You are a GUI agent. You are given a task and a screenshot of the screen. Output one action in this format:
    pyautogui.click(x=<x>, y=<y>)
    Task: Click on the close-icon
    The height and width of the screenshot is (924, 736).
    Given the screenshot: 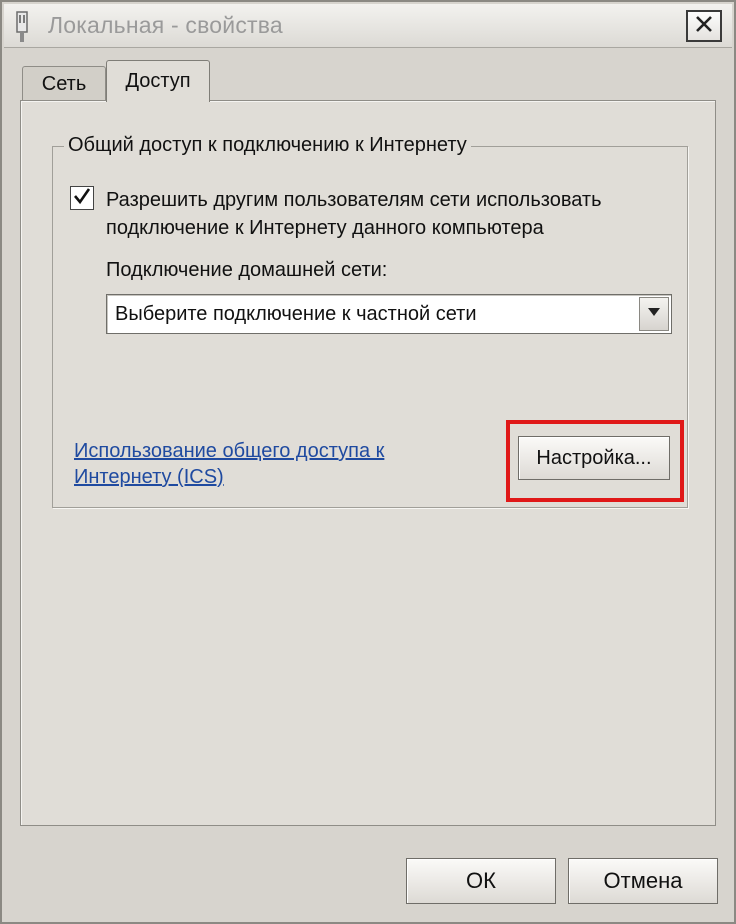 What is the action you would take?
    pyautogui.click(x=704, y=26)
    